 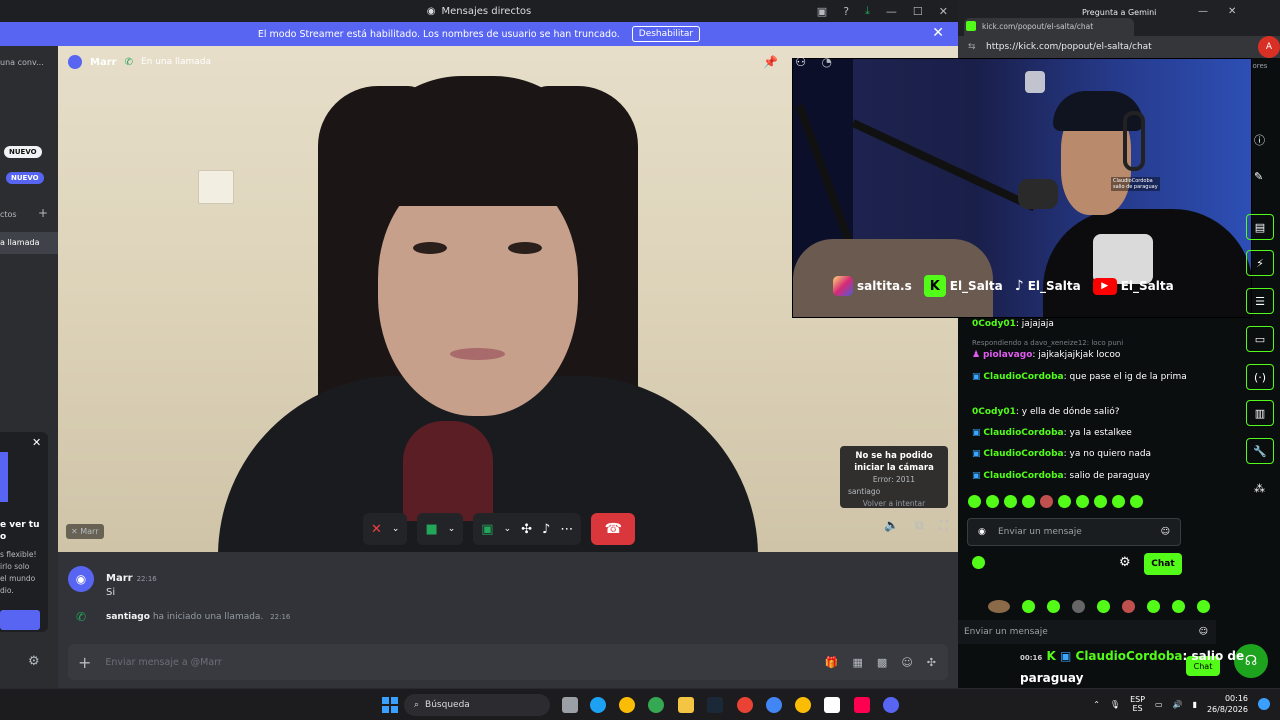 What do you see at coordinates (978, 562) in the screenshot?
I see `kick-points-icon` at bounding box center [978, 562].